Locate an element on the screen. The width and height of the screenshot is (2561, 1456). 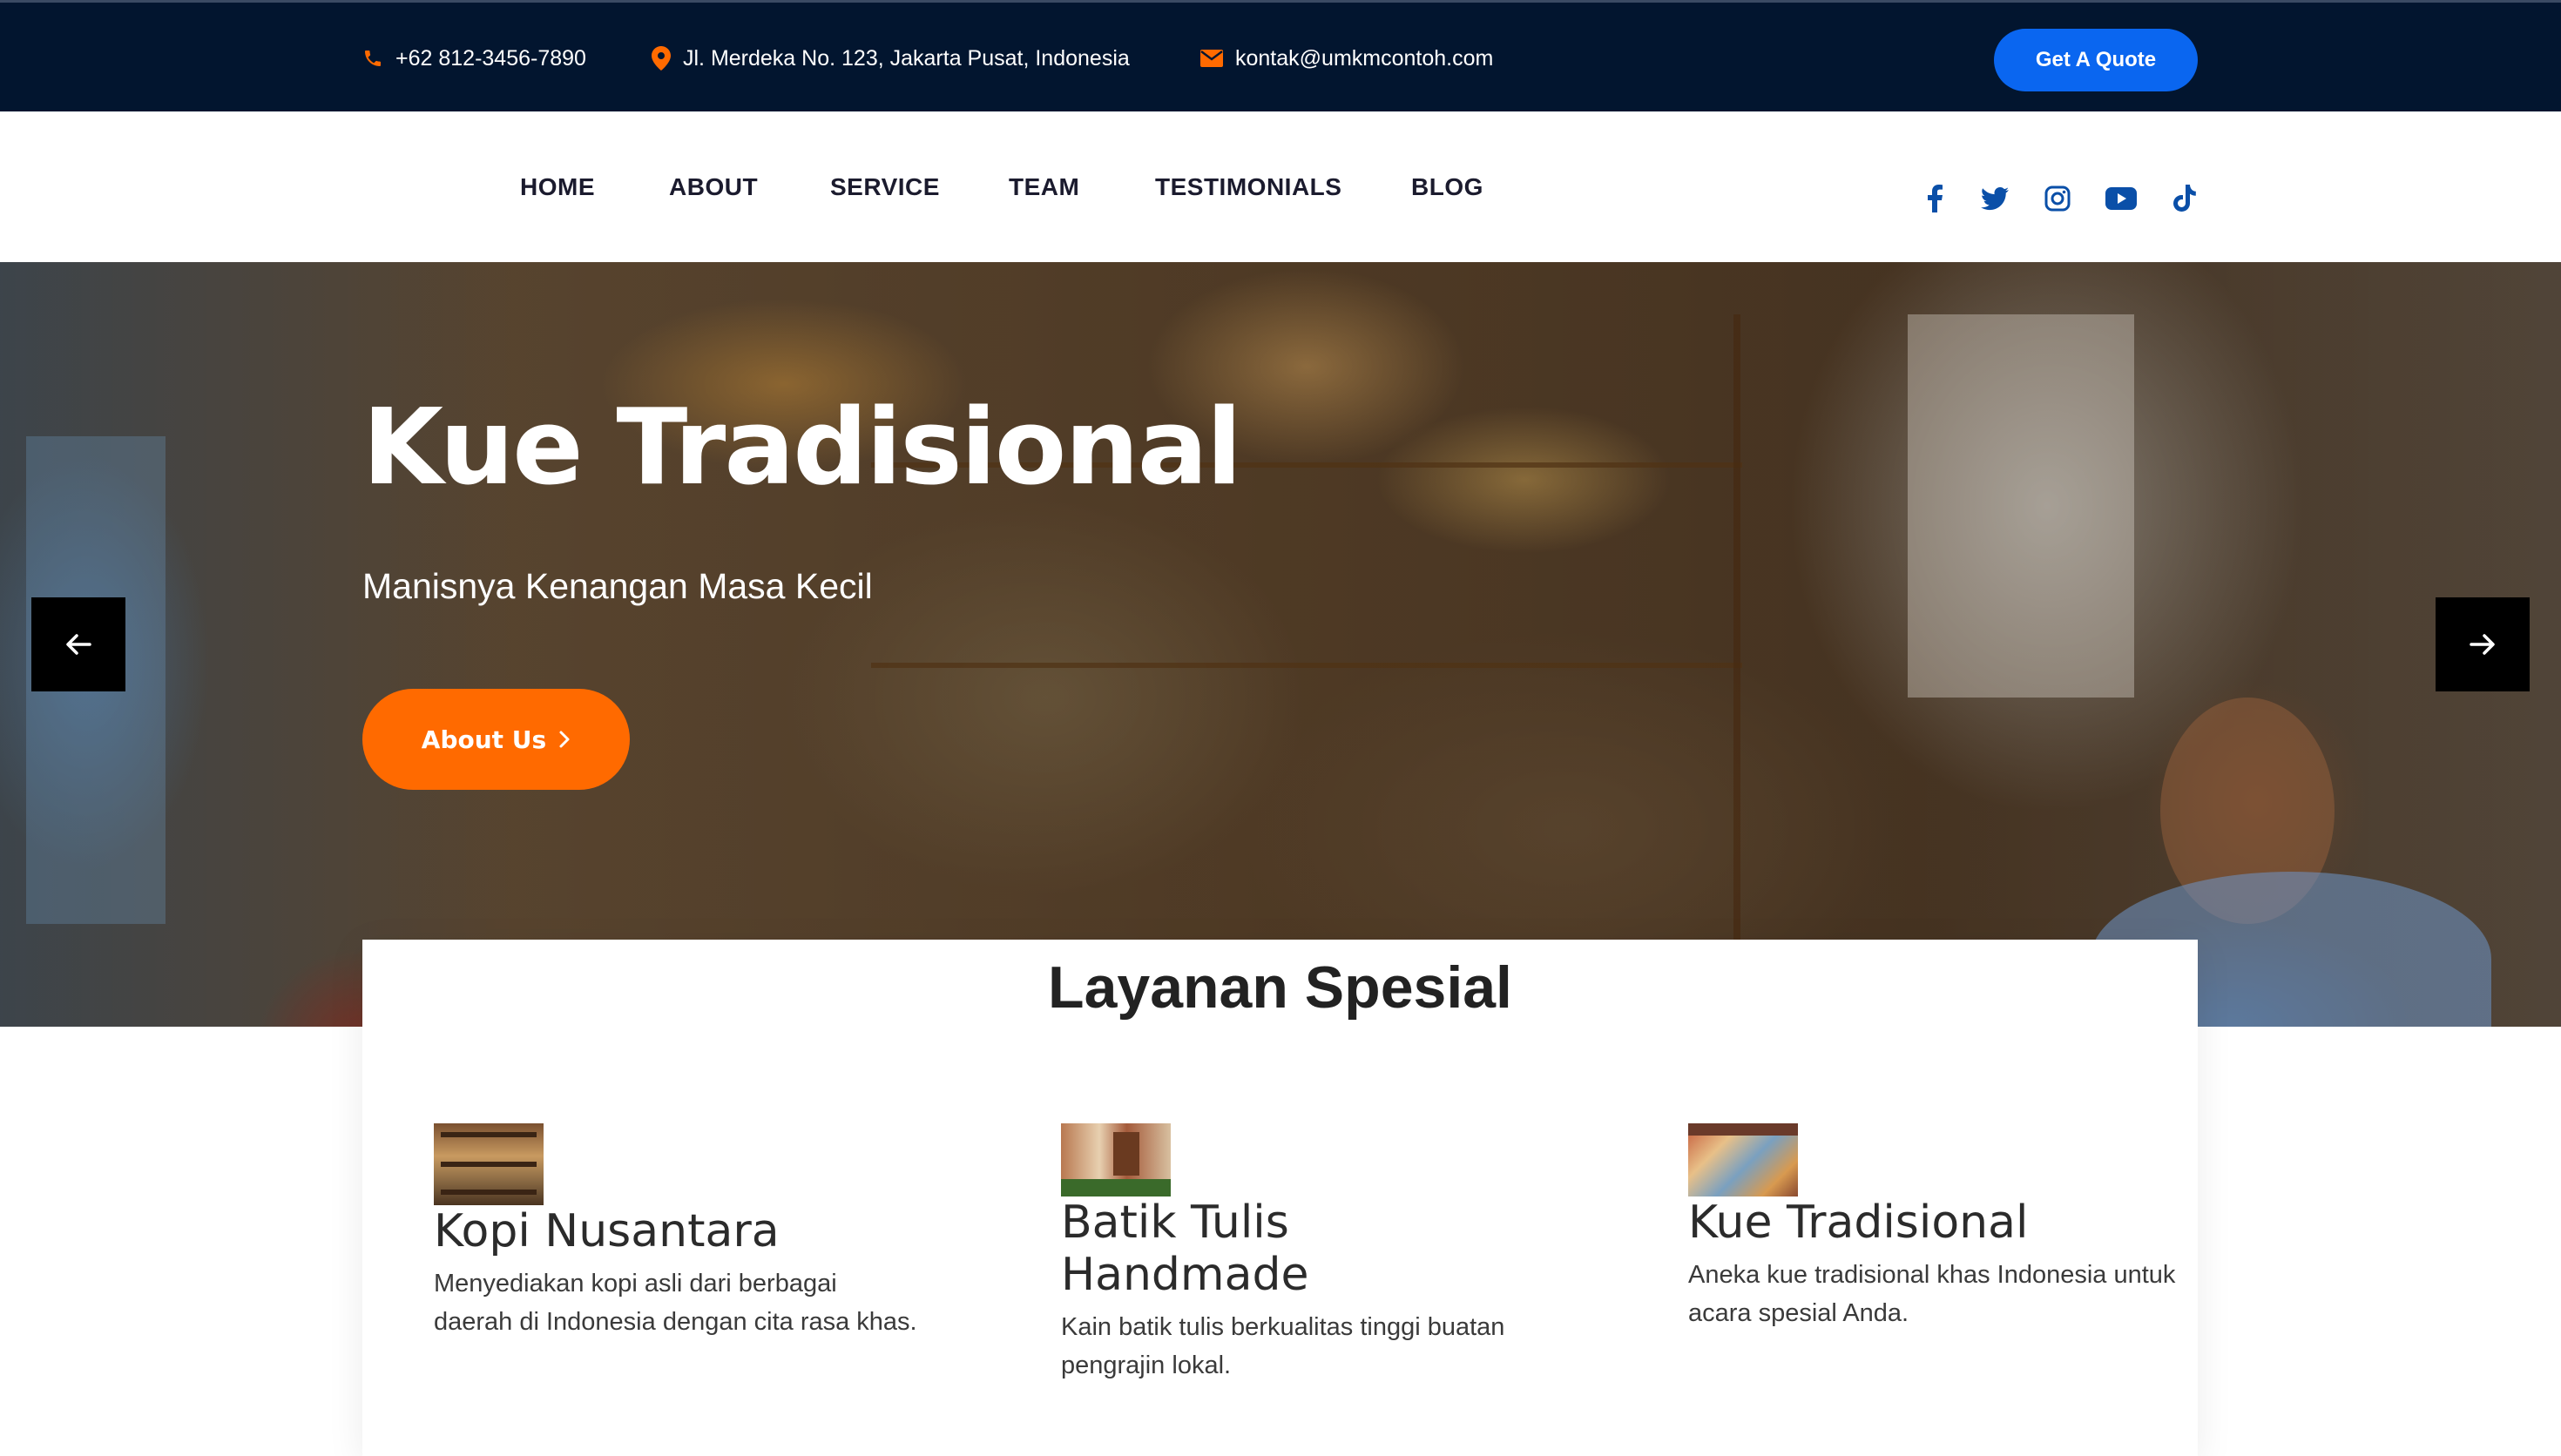
service-title-kue: Kue Tradisional is located at coordinates (1858, 1222).